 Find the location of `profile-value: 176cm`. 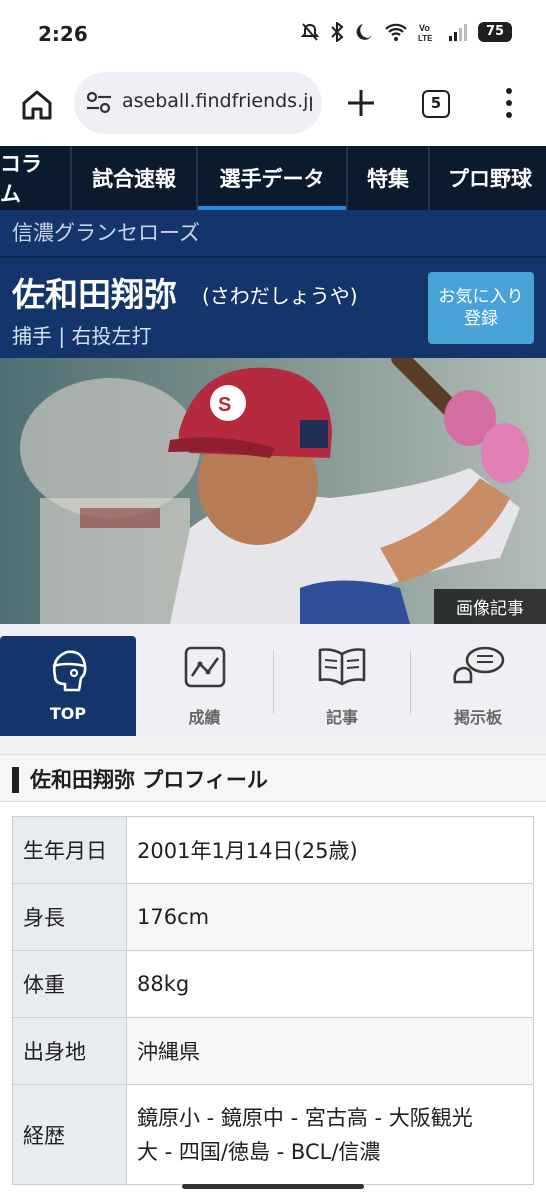

profile-value: 176cm is located at coordinates (330, 917).